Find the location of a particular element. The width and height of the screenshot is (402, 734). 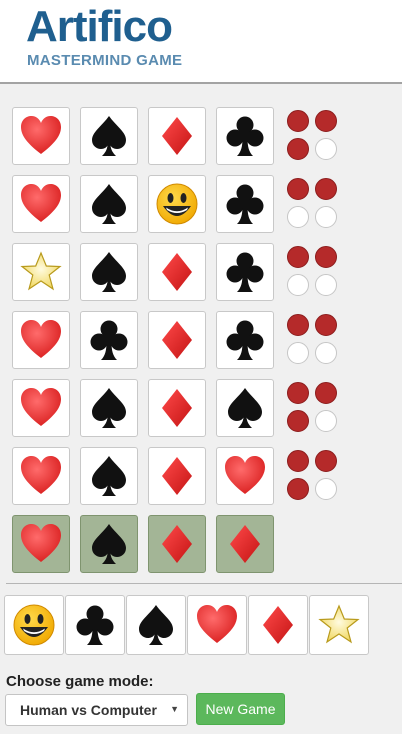

chevron-down-icon: ▼ is located at coordinates (174, 709).